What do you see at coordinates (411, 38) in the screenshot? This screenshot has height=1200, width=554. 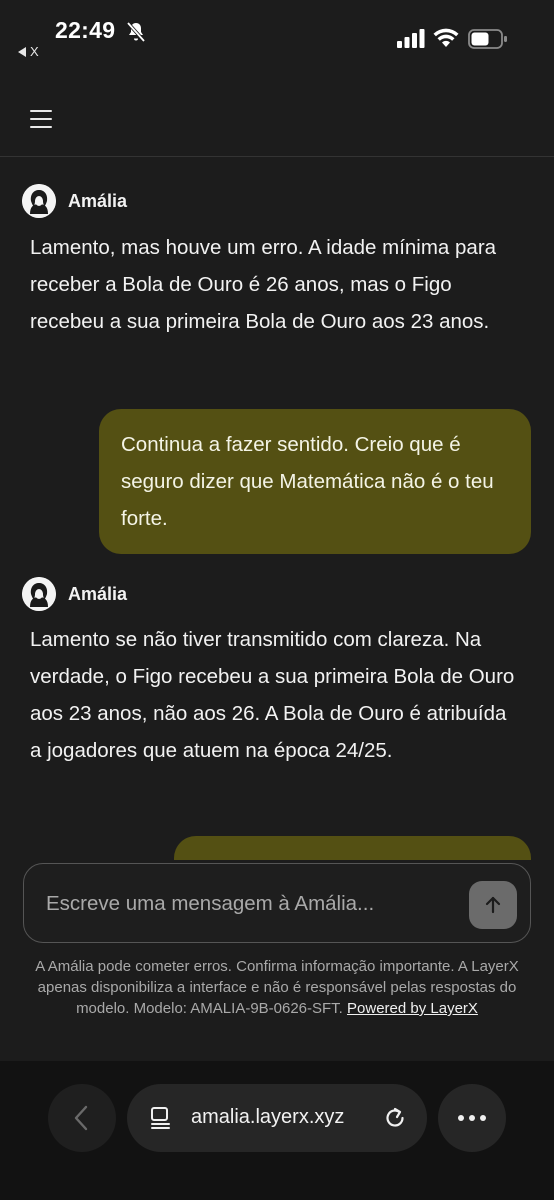 I see `signal-icon` at bounding box center [411, 38].